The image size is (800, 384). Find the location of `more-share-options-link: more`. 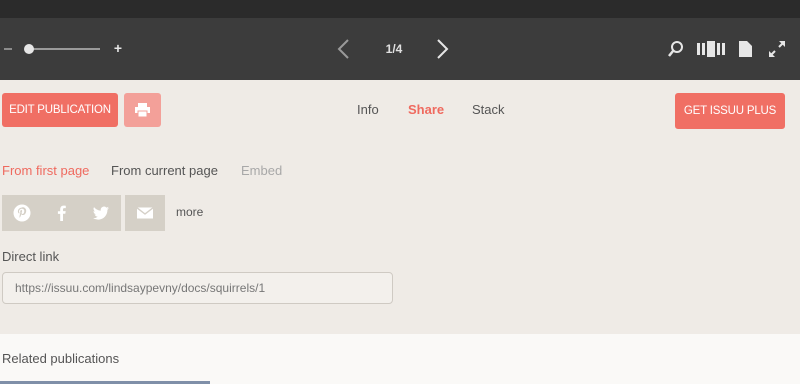

more-share-options-link: more is located at coordinates (189, 212).